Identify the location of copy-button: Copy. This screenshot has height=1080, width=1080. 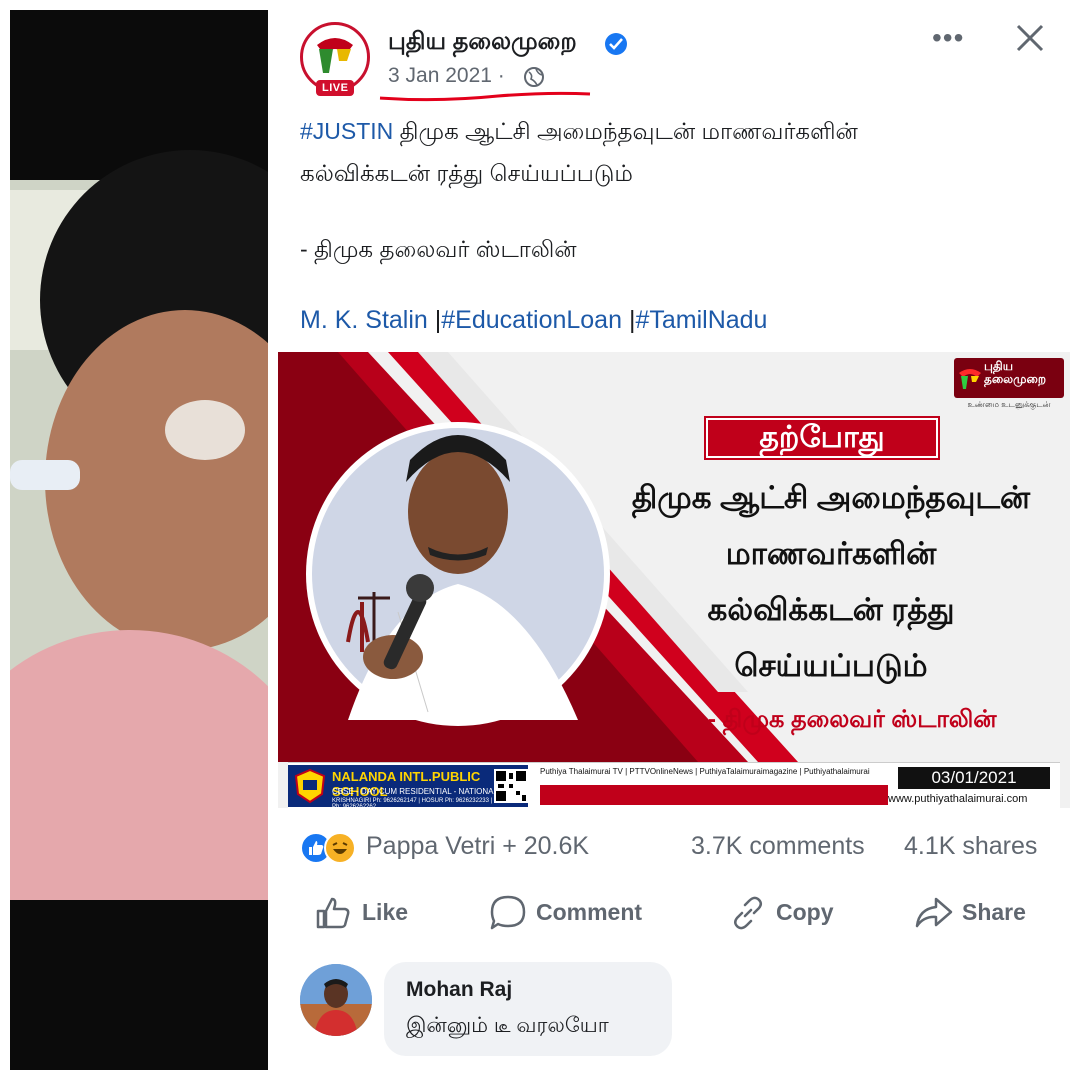
(793, 913).